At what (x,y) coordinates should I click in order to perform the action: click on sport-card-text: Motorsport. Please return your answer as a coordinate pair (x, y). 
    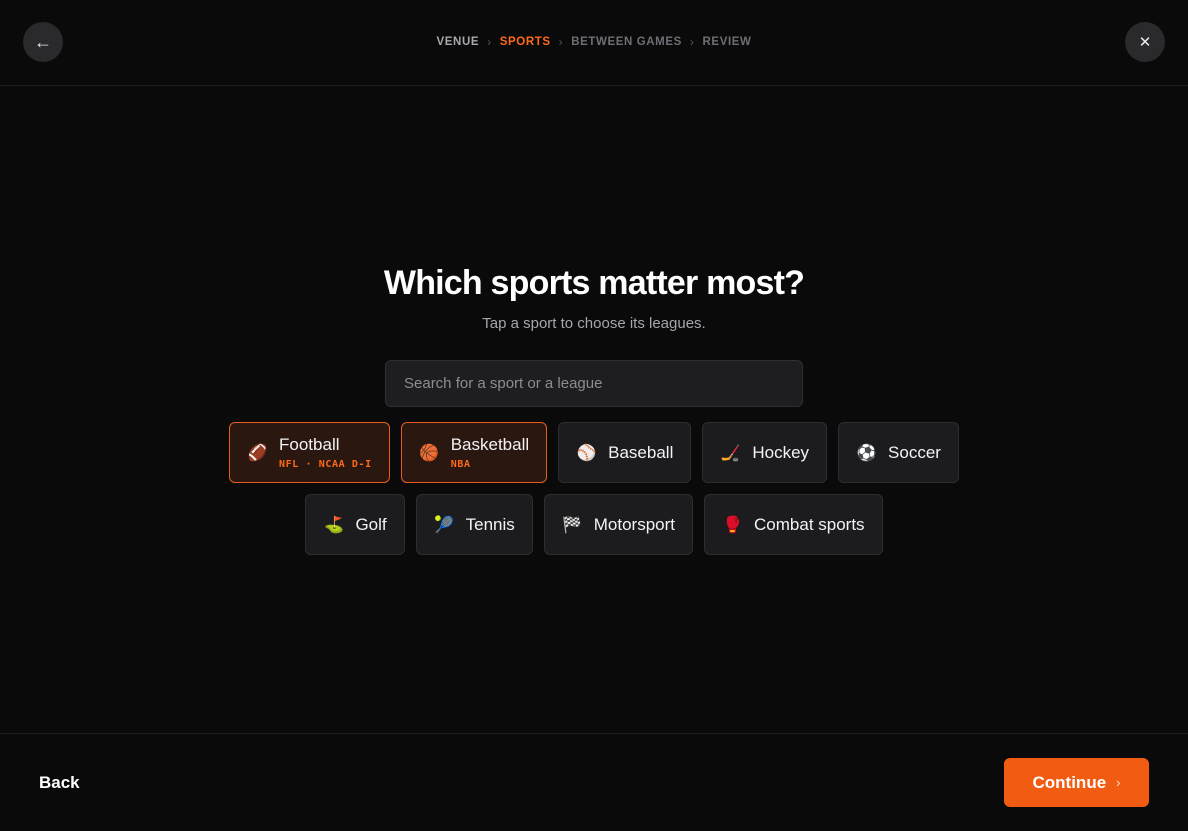
    Looking at the image, I should click on (634, 525).